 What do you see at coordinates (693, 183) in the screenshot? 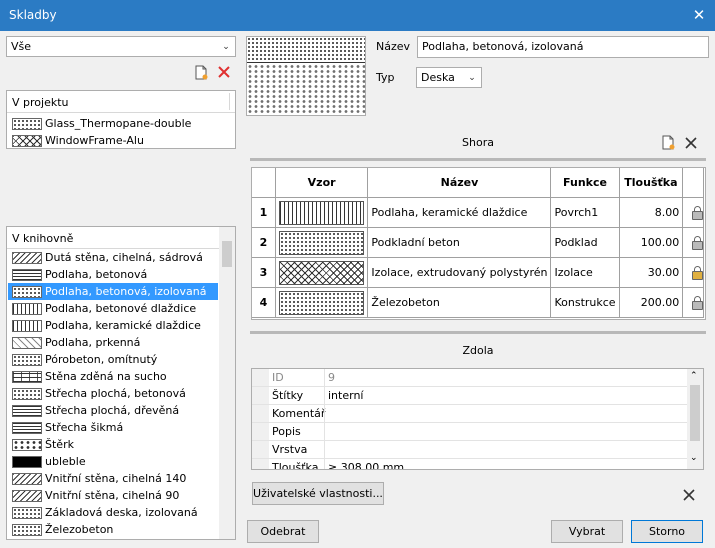
I see `col-lock` at bounding box center [693, 183].